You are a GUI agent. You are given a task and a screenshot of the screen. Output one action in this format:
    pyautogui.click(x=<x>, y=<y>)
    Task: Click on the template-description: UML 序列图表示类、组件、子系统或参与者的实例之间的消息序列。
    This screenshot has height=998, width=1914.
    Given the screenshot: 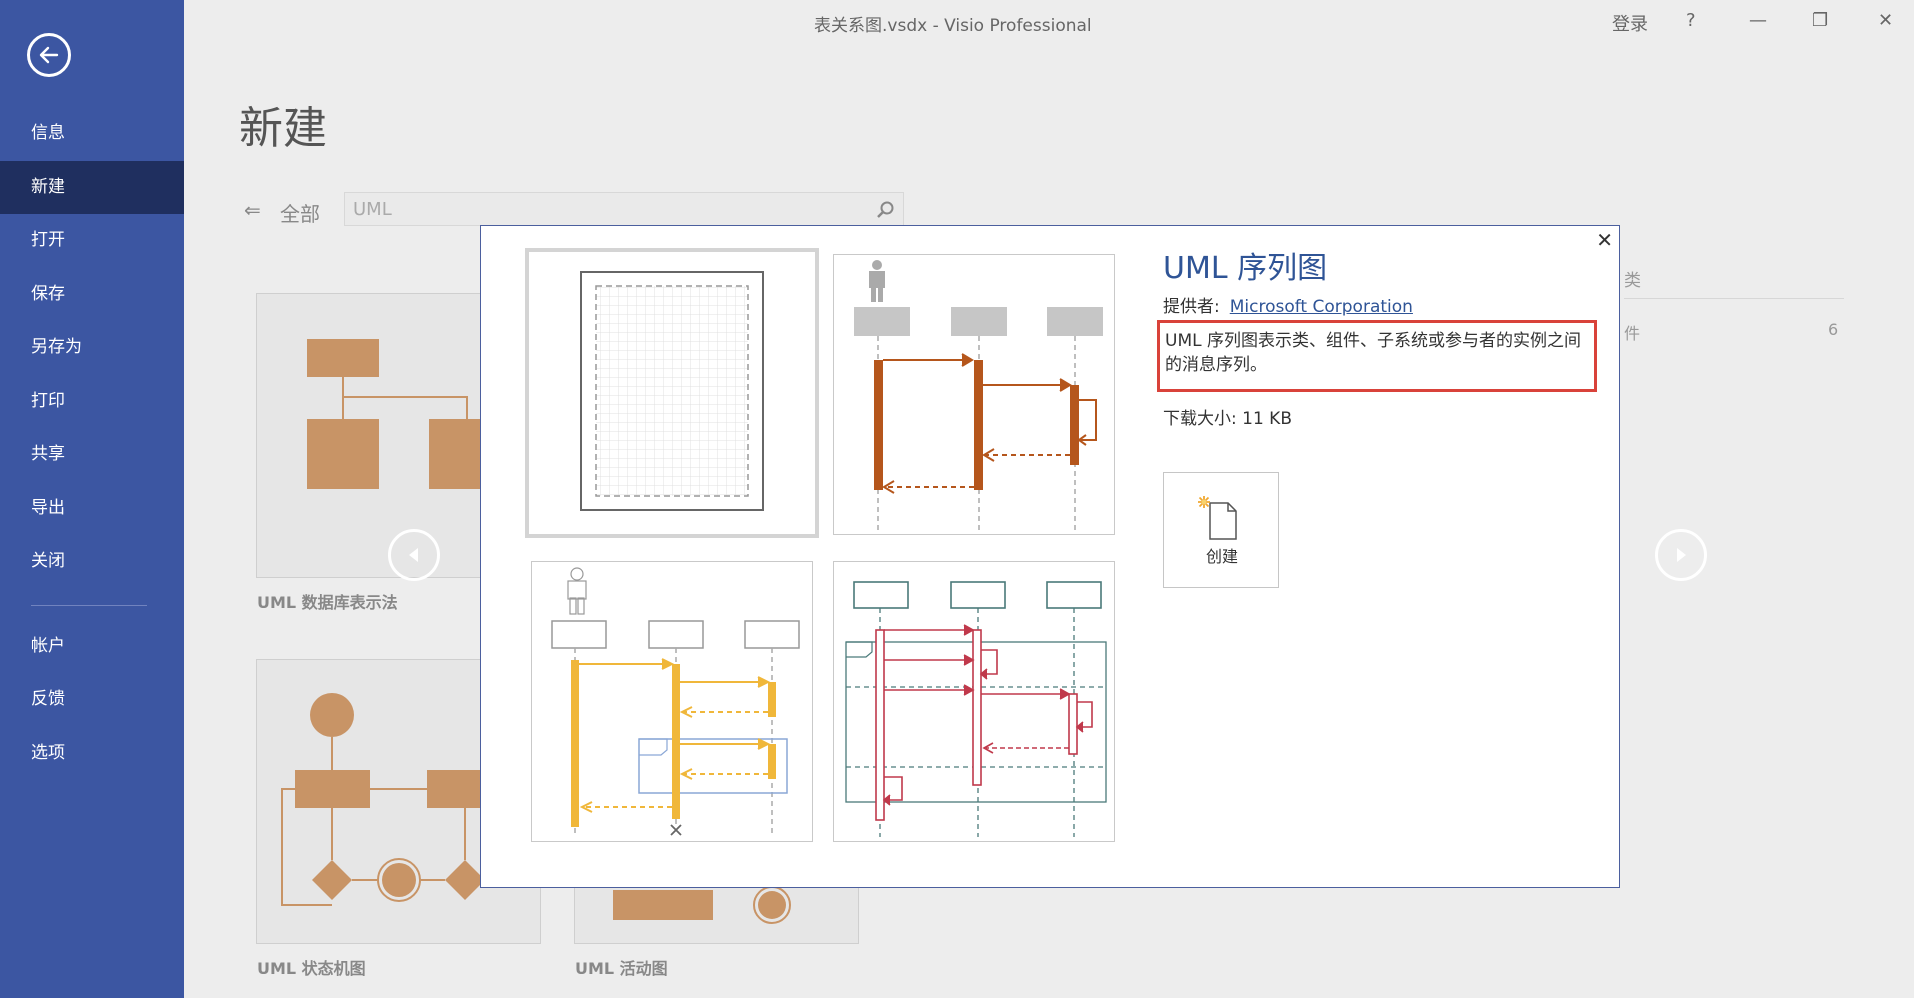 What is the action you would take?
    pyautogui.click(x=1377, y=356)
    